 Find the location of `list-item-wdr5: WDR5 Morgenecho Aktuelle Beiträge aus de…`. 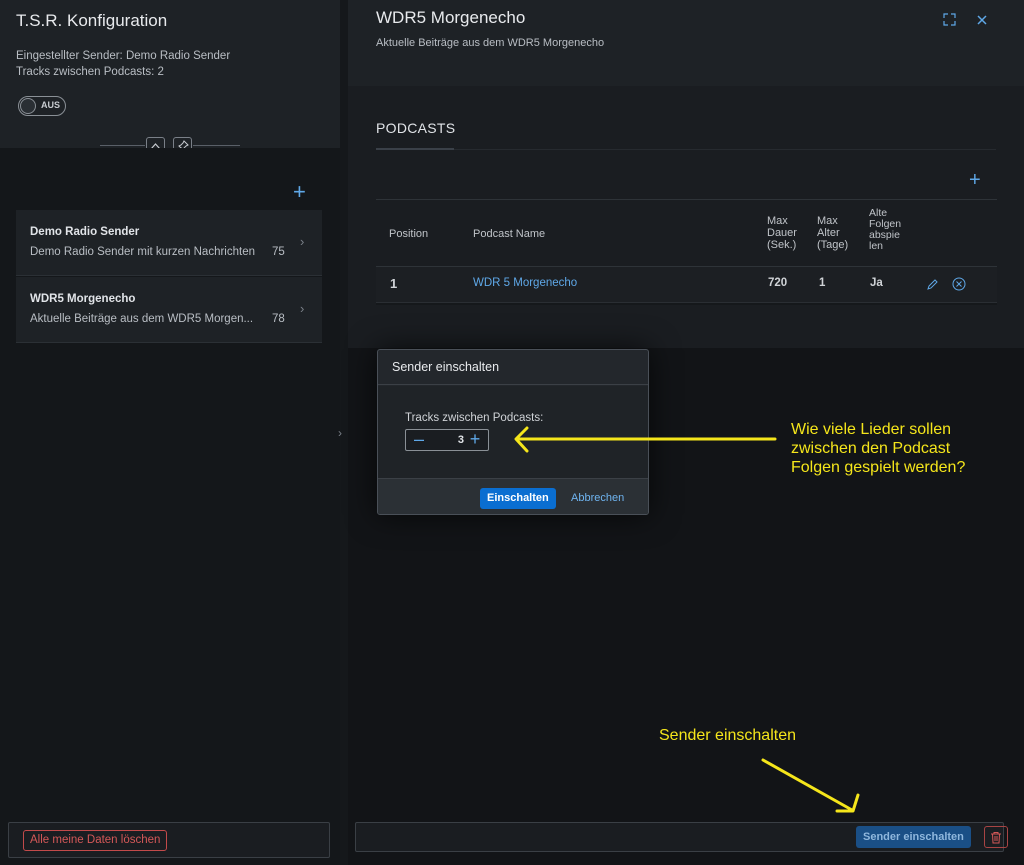

list-item-wdr5: WDR5 Morgenecho Aktuelle Beiträge aus de… is located at coordinates (169, 310).